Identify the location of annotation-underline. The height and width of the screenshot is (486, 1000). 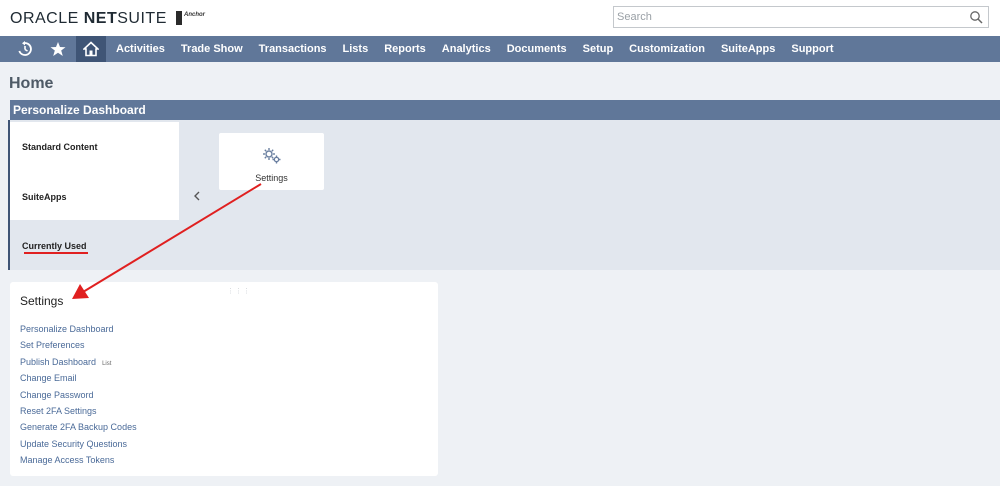
(56, 253).